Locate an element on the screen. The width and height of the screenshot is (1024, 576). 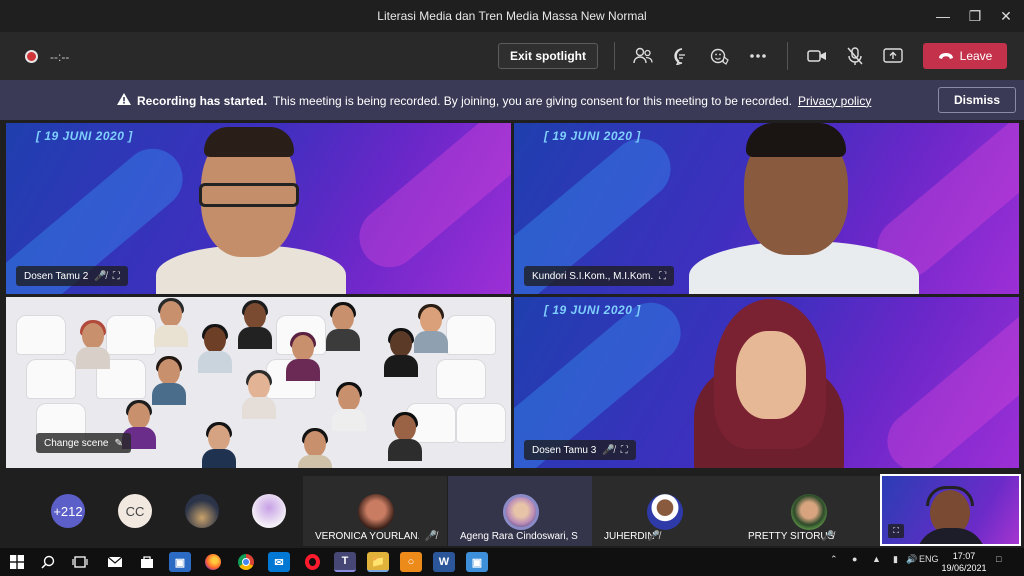
leave-button: Leave is located at coordinates (965, 56).